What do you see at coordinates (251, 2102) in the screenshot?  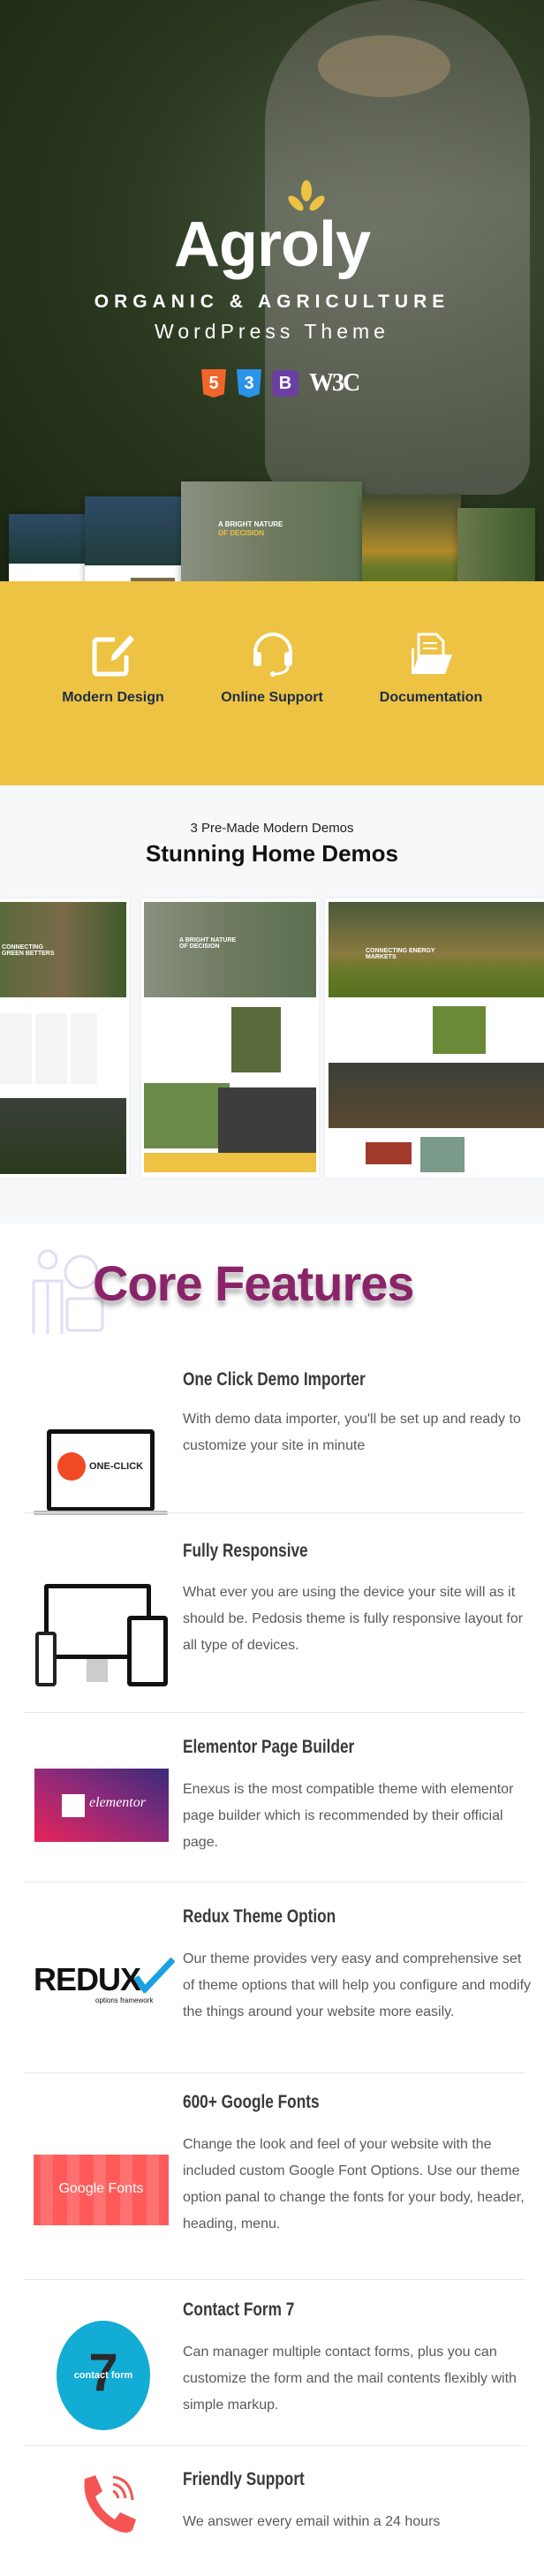 I see `feature-title: 600+ Google Fonts` at bounding box center [251, 2102].